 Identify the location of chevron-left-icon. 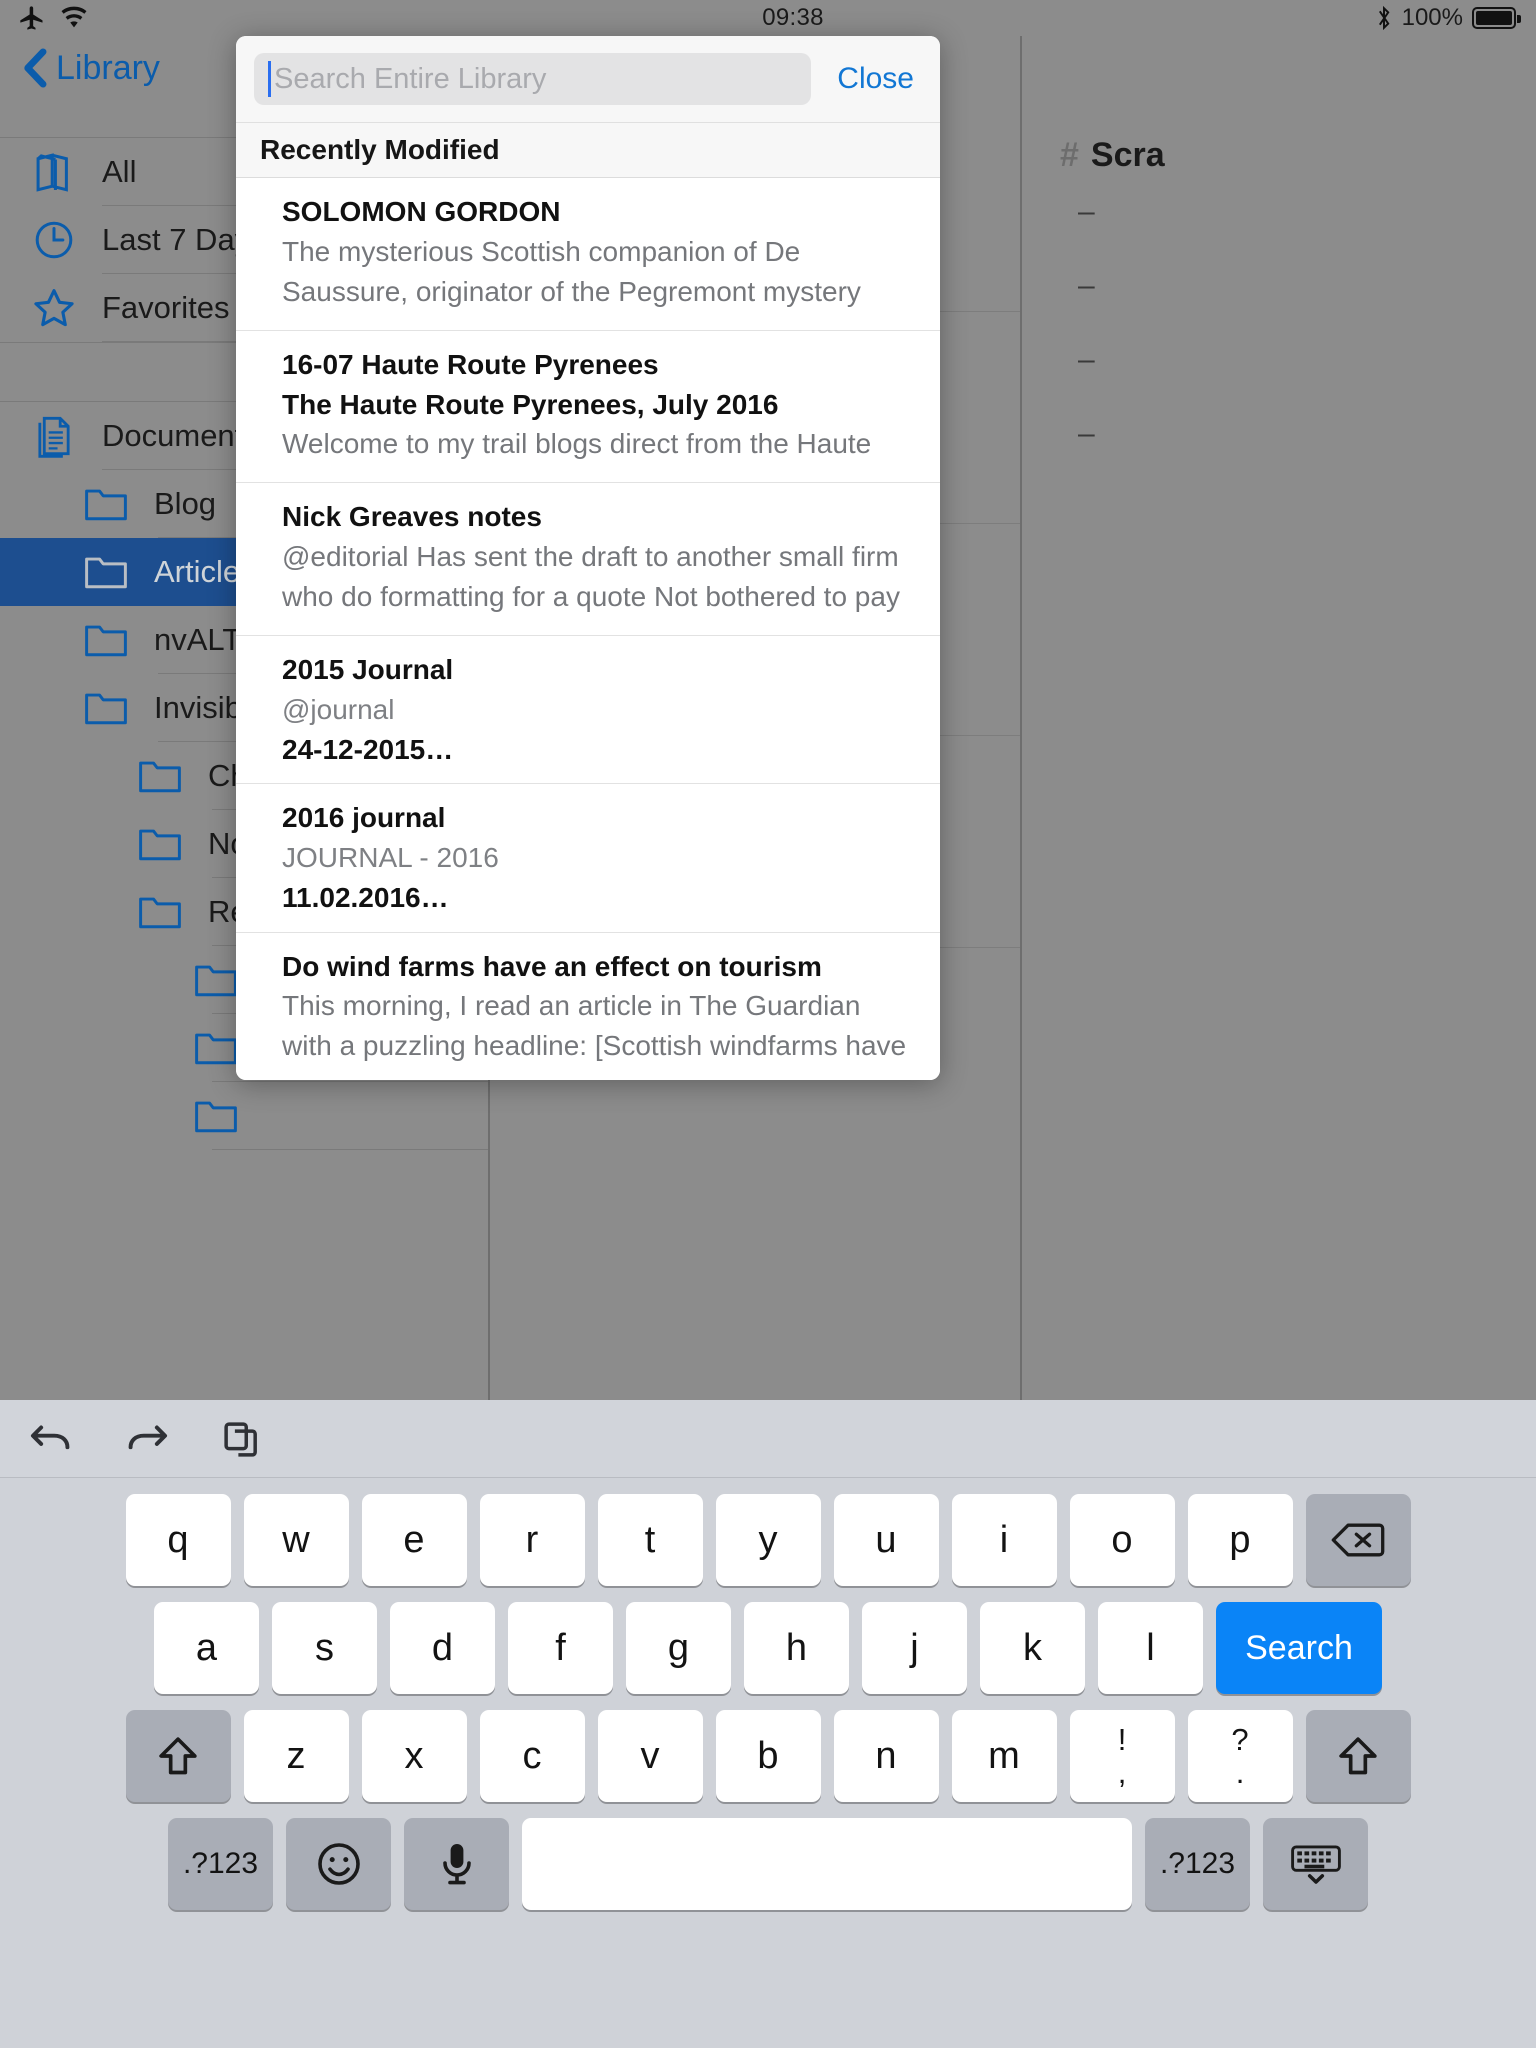
(35, 68).